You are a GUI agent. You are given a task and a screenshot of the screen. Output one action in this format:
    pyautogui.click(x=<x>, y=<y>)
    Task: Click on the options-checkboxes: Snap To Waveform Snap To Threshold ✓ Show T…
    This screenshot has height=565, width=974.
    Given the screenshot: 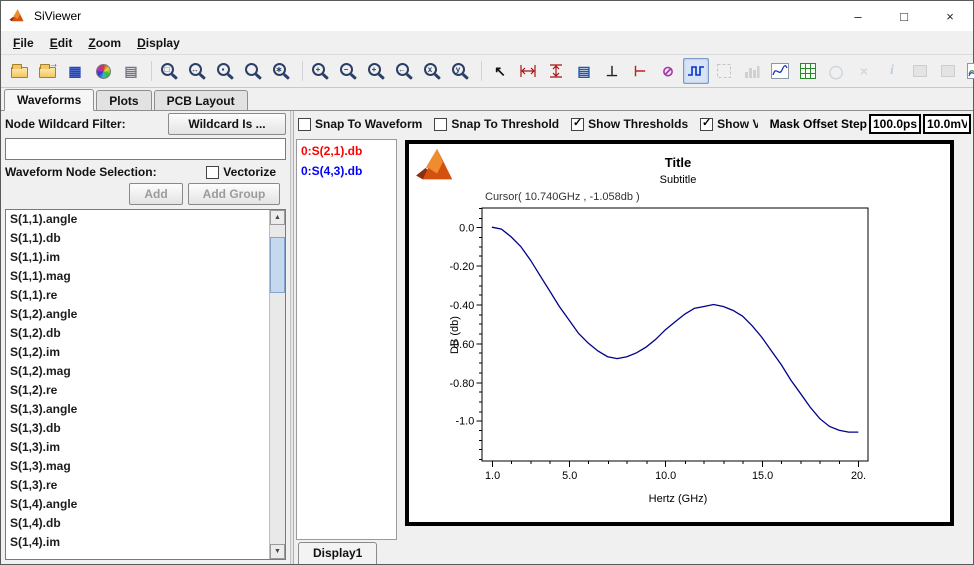 What is the action you would take?
    pyautogui.click(x=528, y=124)
    